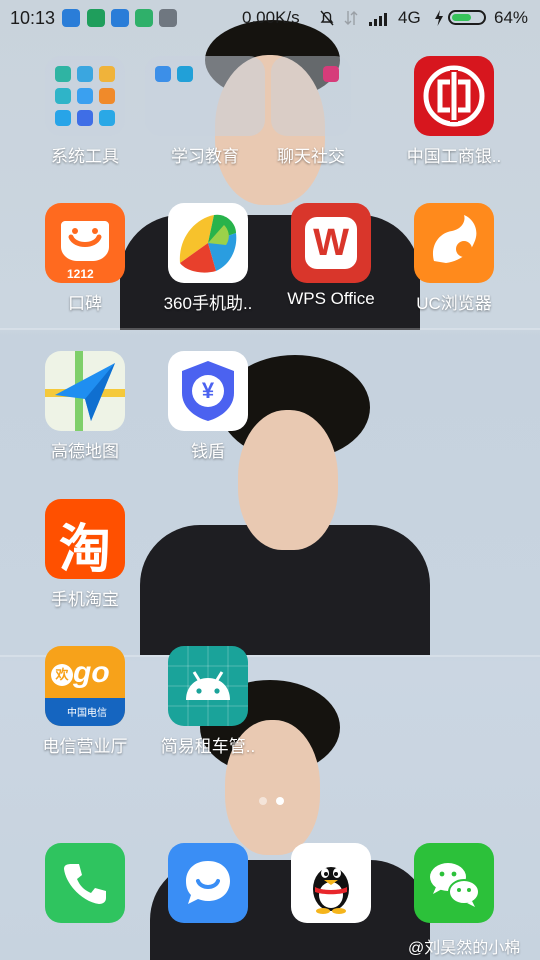 The image size is (540, 960). I want to click on battery-level-fill, so click(461, 17).